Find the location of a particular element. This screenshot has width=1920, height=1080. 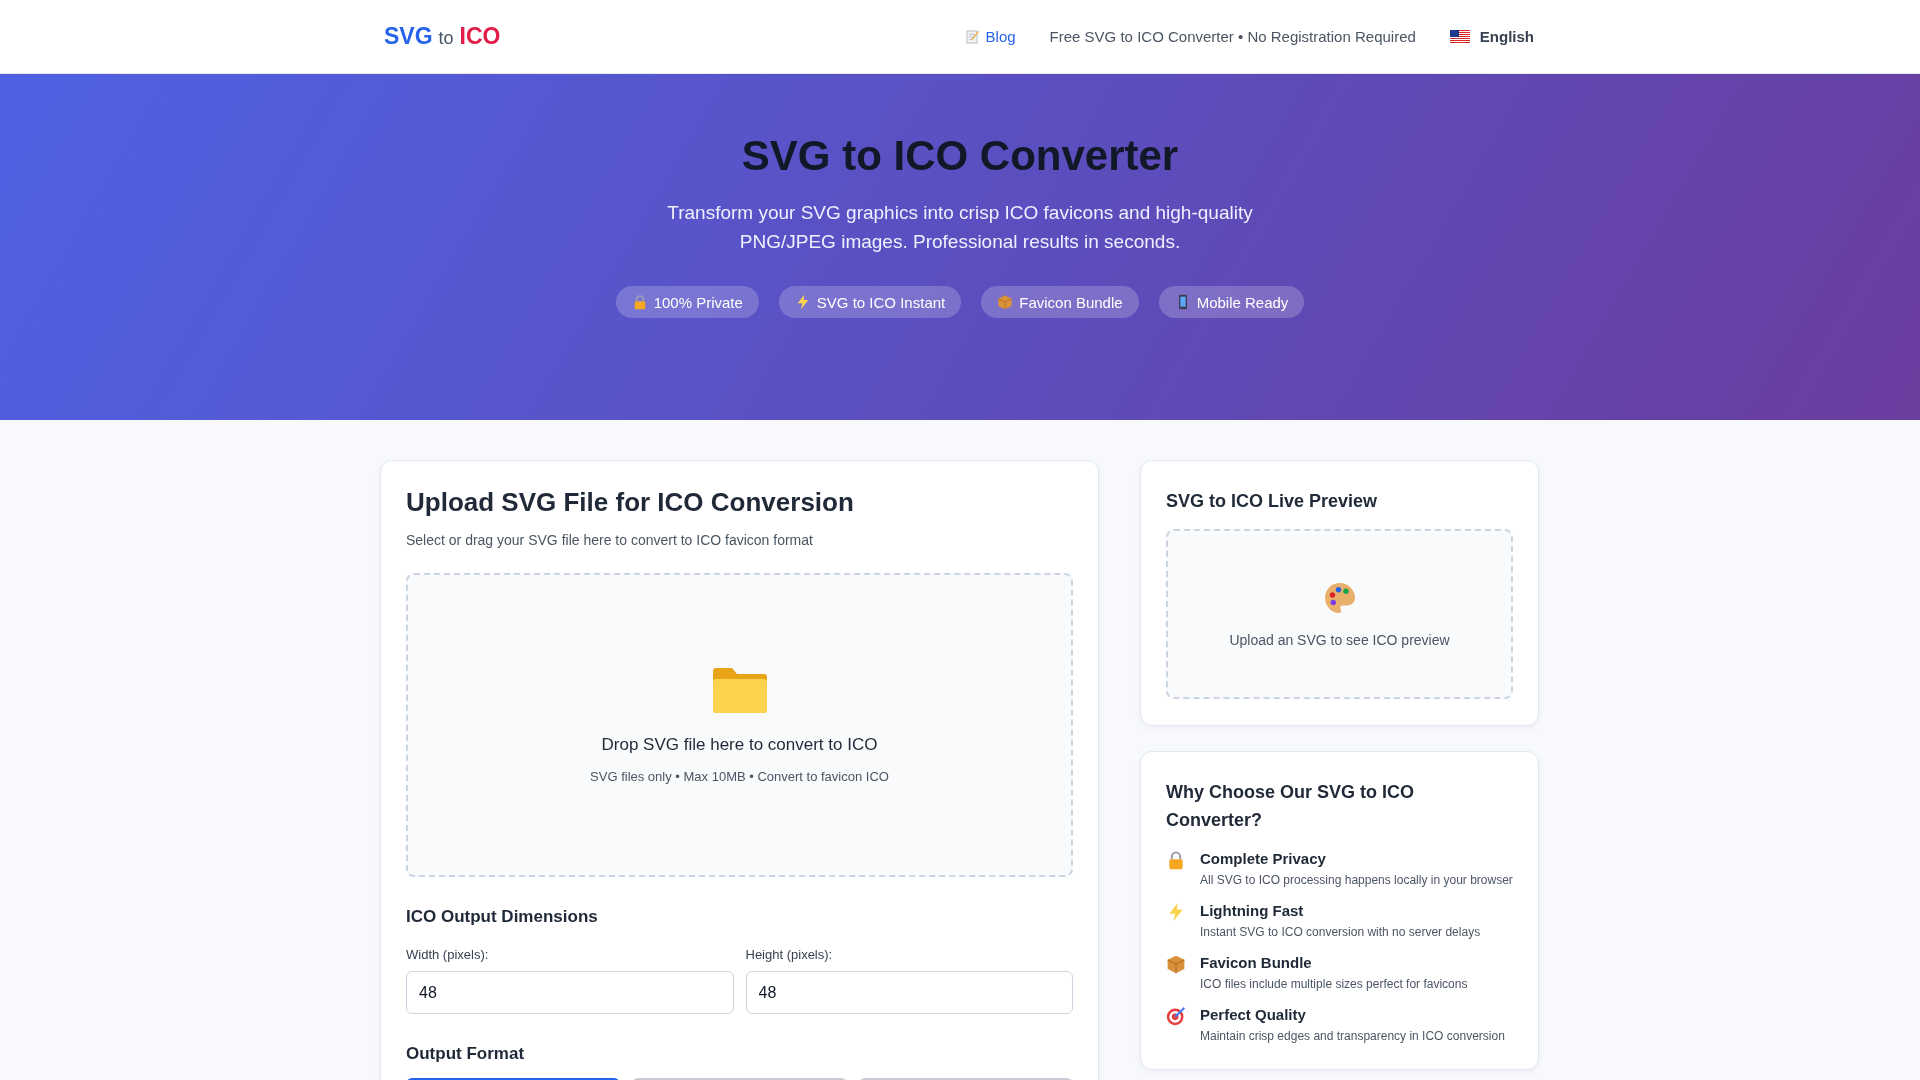

feature-title: Complete Privacy is located at coordinates (1263, 858).